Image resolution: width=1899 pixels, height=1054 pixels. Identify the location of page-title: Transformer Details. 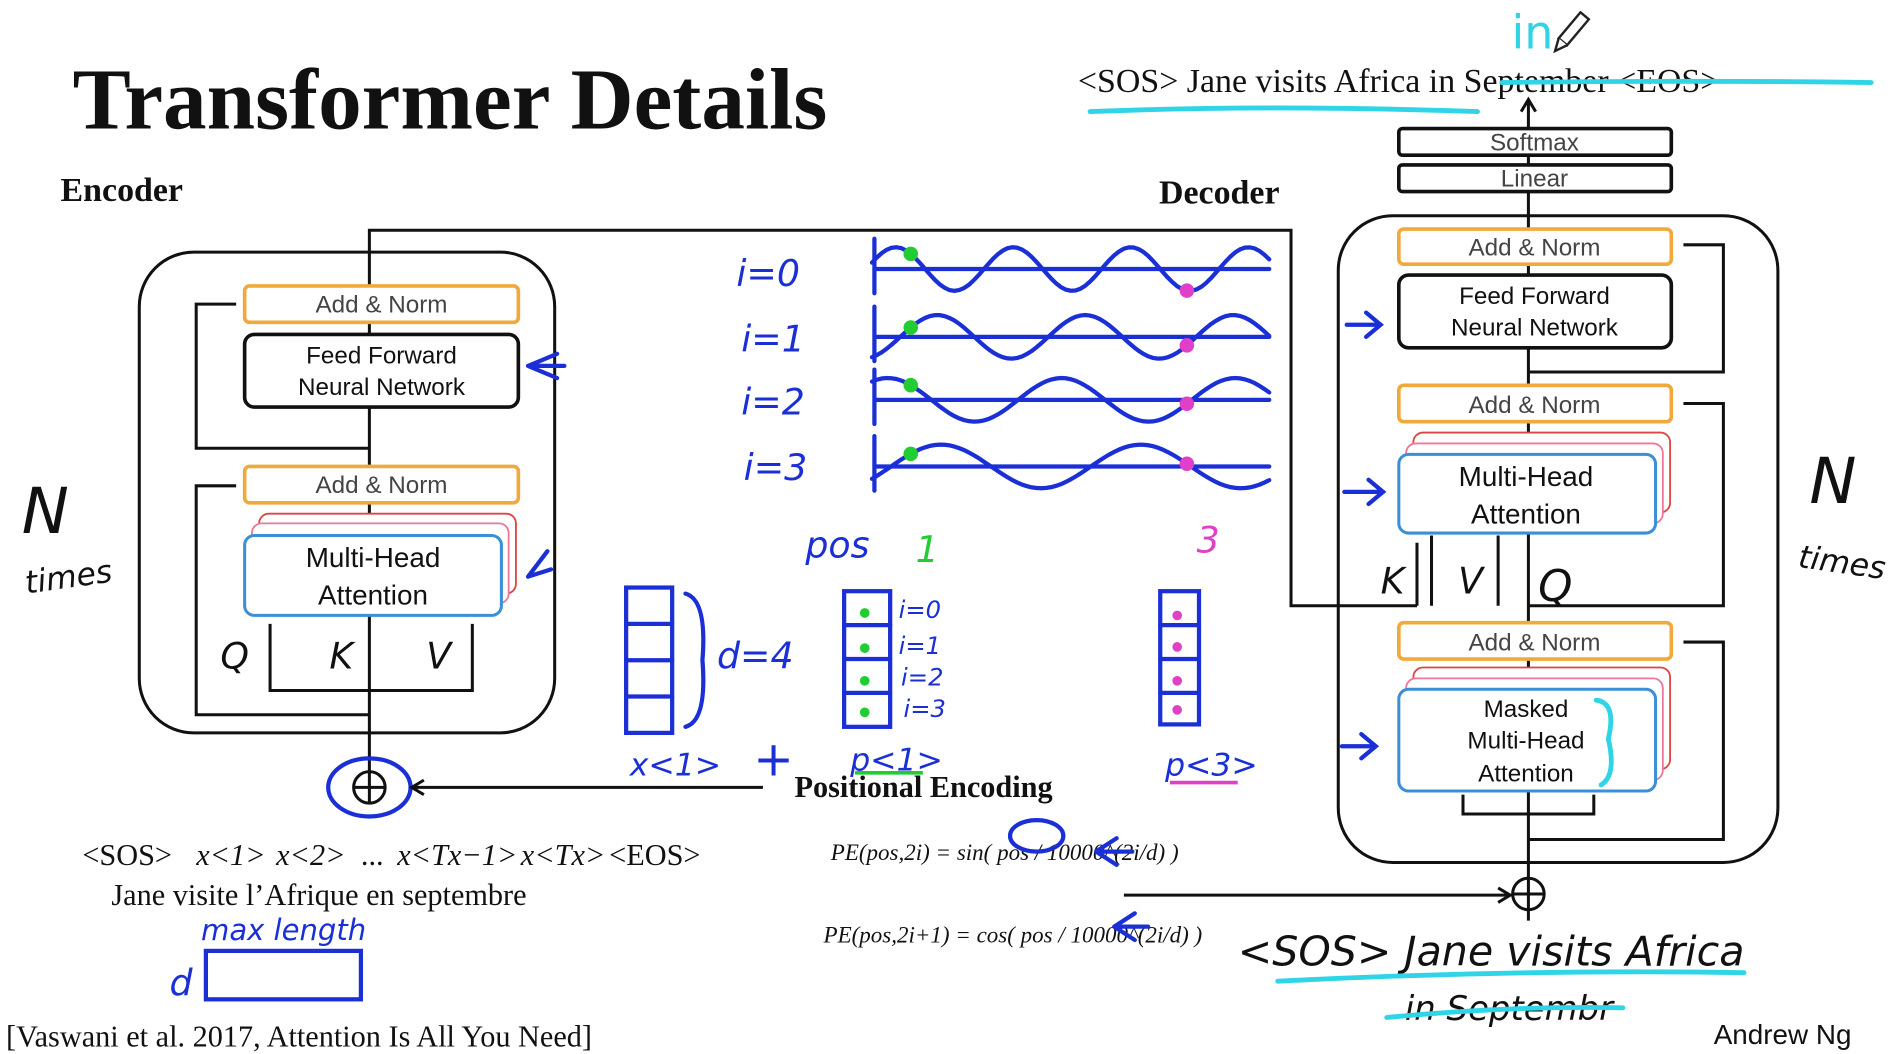
(450, 99).